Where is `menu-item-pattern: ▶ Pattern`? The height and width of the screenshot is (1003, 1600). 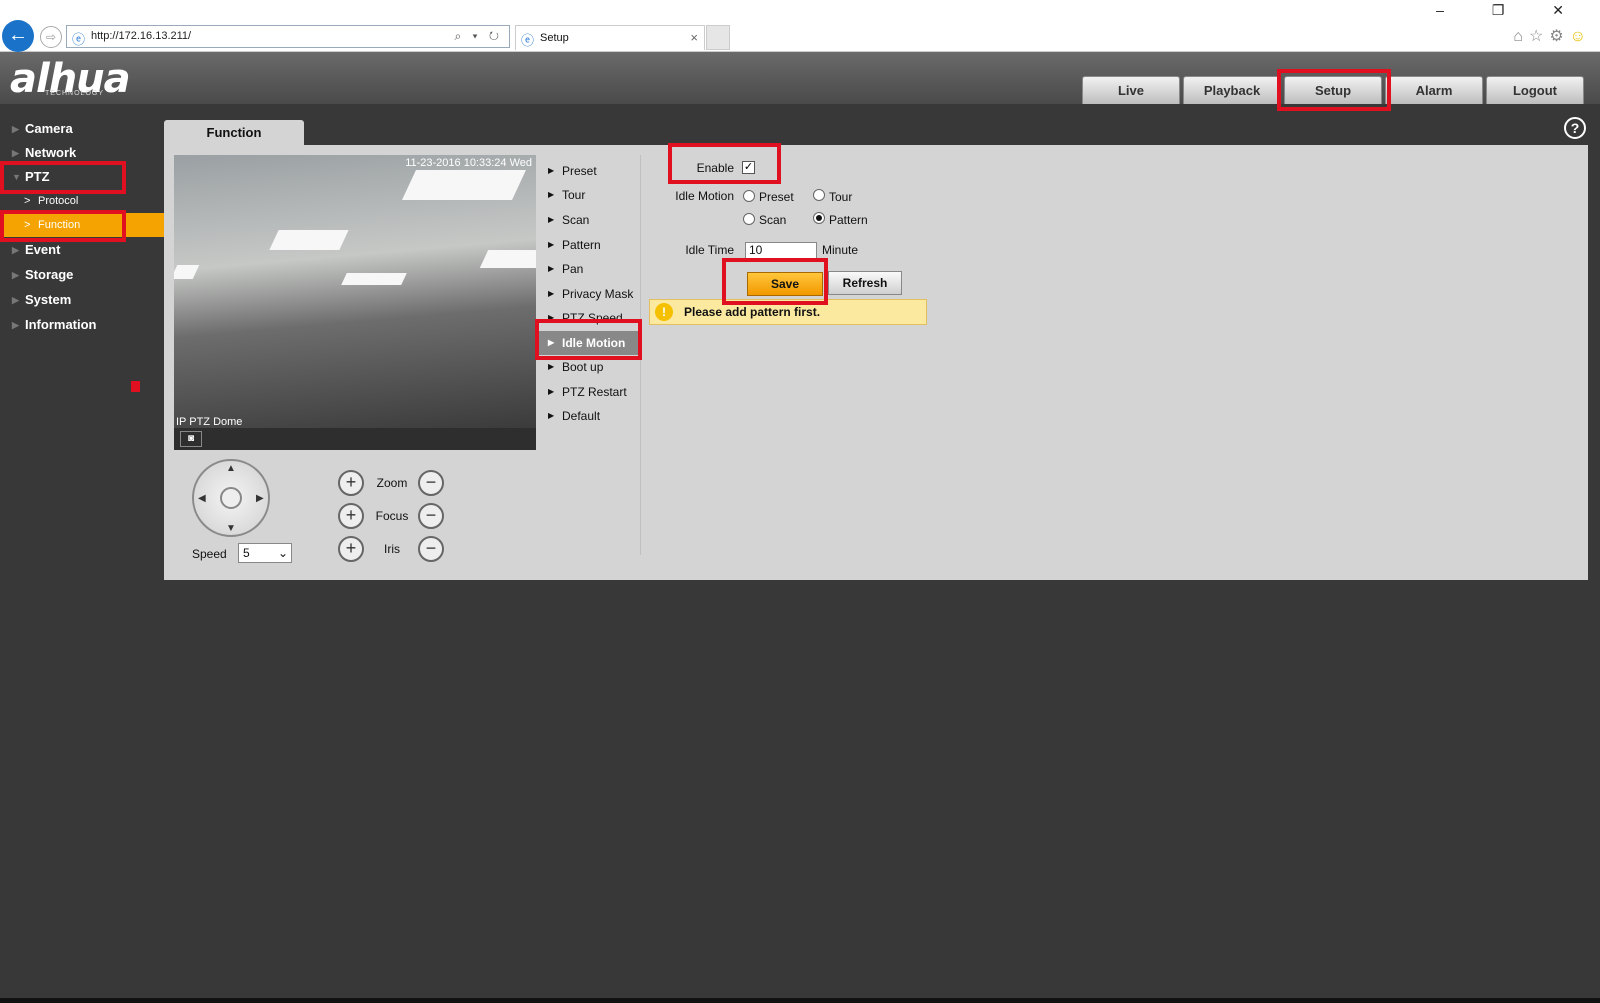
menu-item-pattern: ▶ Pattern is located at coordinates (588, 245).